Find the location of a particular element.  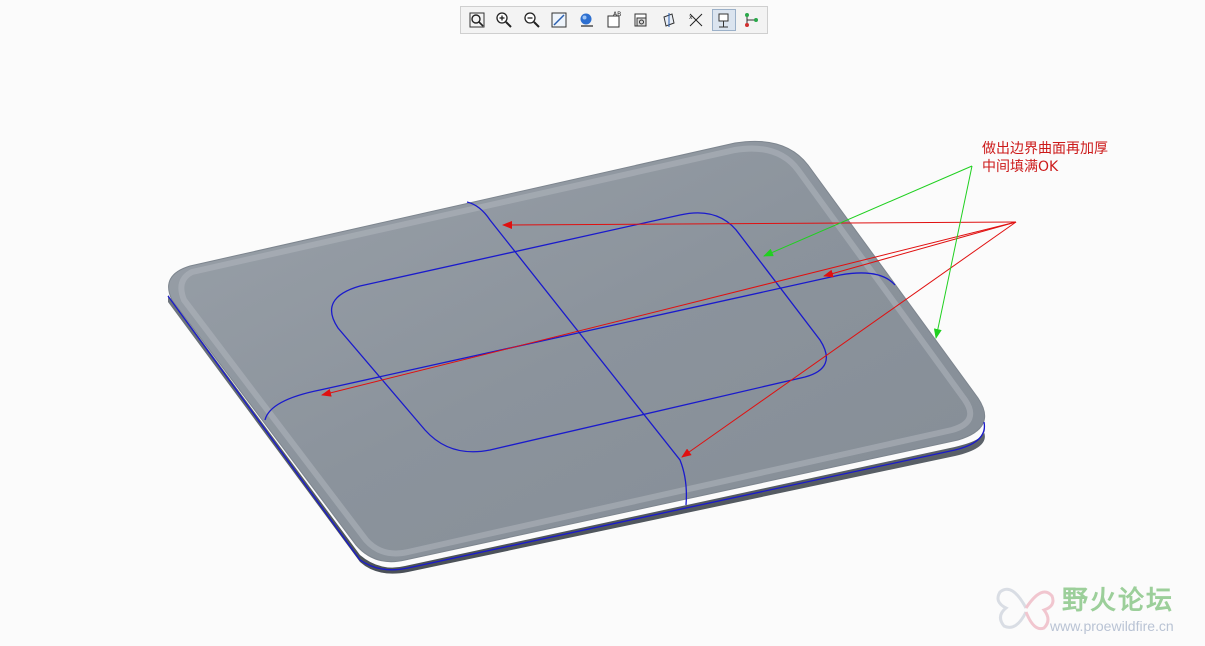

annotation-line-2: 中间填满OK is located at coordinates (1020, 167).